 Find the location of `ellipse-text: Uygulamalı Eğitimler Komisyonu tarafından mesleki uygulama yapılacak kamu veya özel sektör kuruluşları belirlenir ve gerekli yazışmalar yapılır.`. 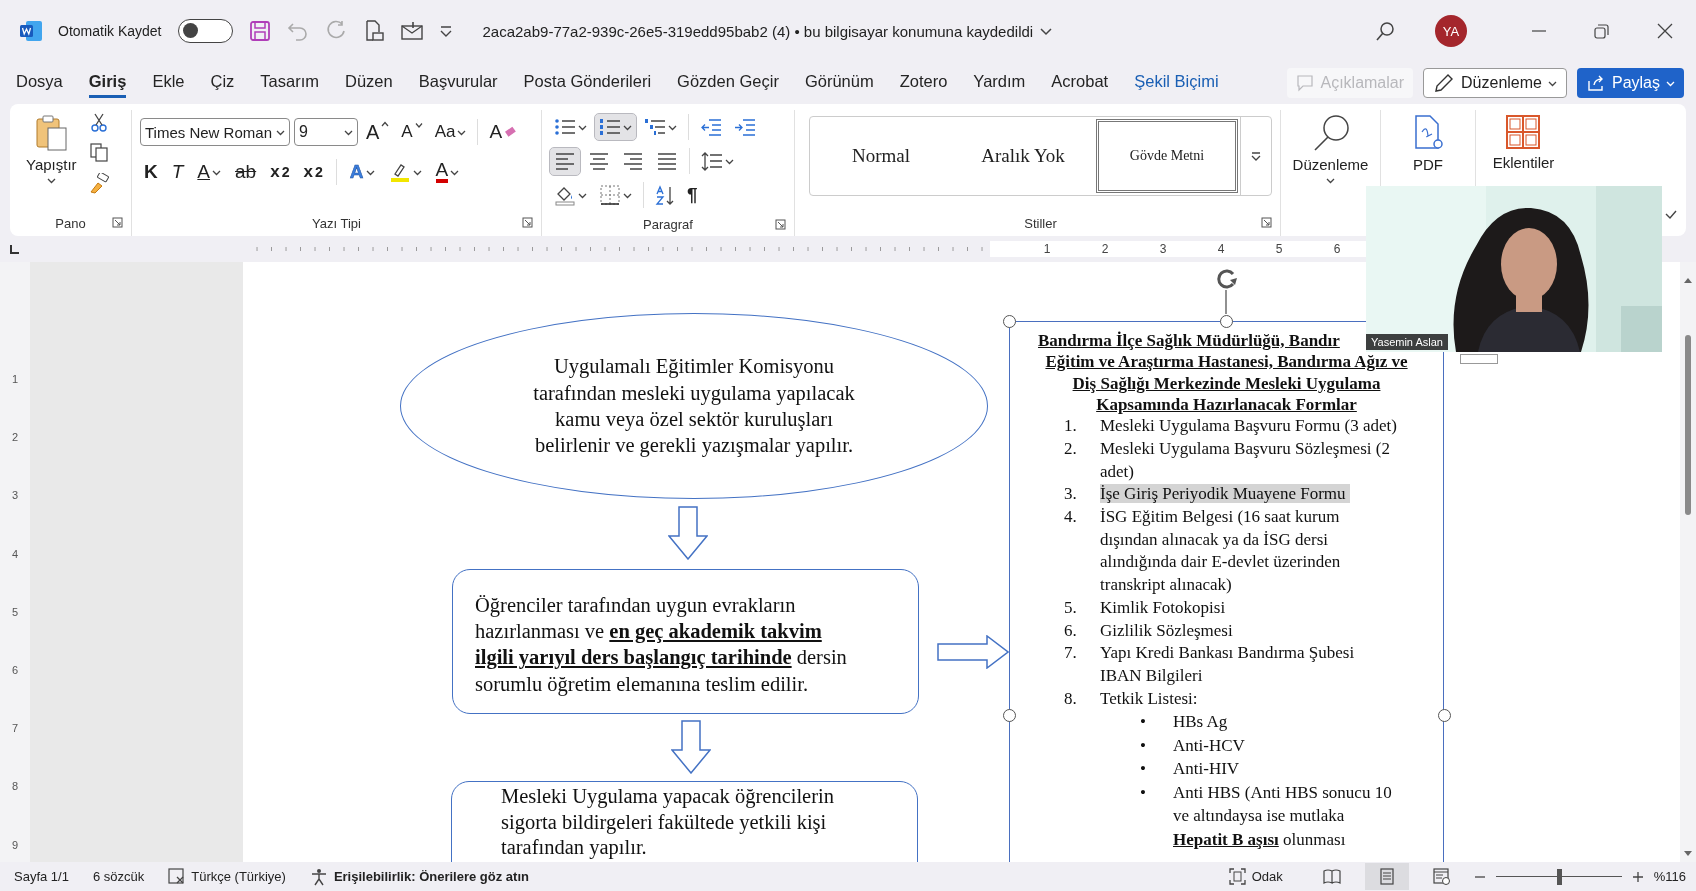

ellipse-text: Uygulamalı Eğitimler Komisyonu tarafından mesleki uygulama yapılacak kamu veya özel sektör kuruluşları belirlenir ve gerekli yazışmalar yapılır. is located at coordinates (694, 406).